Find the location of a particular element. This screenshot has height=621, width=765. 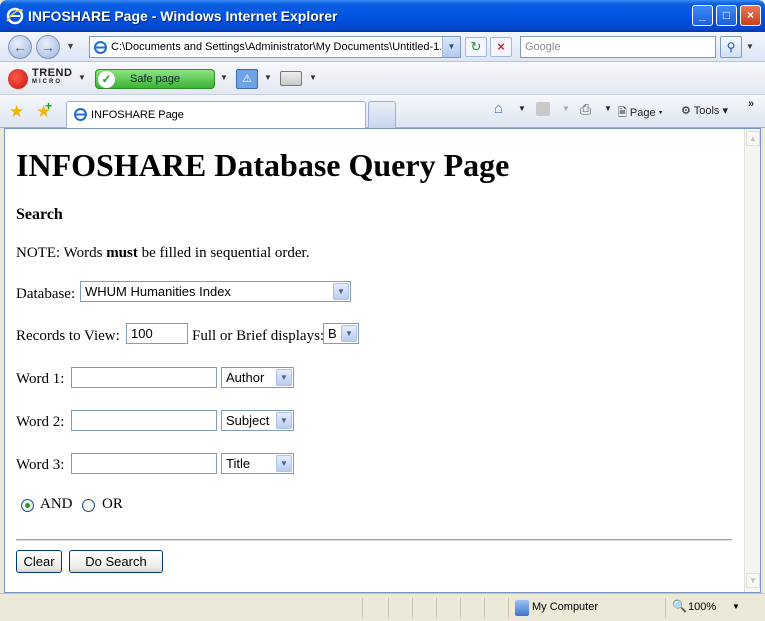

or-radio is located at coordinates (88, 505).